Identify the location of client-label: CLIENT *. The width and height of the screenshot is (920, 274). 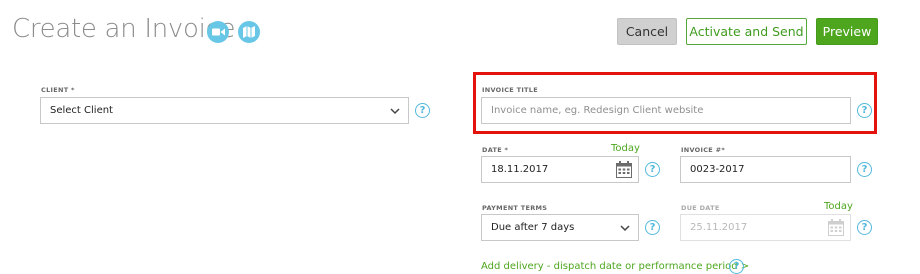
(58, 90).